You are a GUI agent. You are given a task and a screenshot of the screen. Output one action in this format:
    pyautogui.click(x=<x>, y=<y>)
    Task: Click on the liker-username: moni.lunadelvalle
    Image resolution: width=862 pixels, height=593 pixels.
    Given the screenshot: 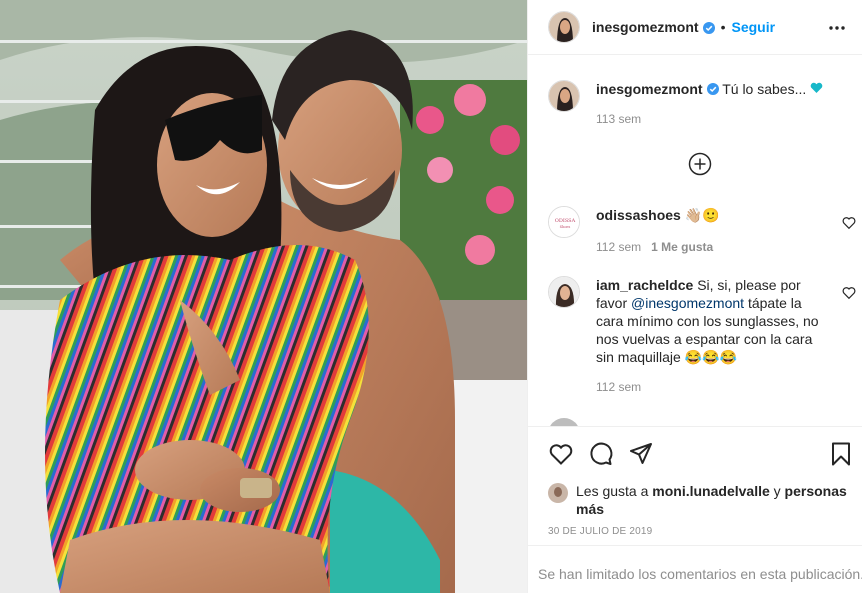 What is the action you would take?
    pyautogui.click(x=710, y=491)
    